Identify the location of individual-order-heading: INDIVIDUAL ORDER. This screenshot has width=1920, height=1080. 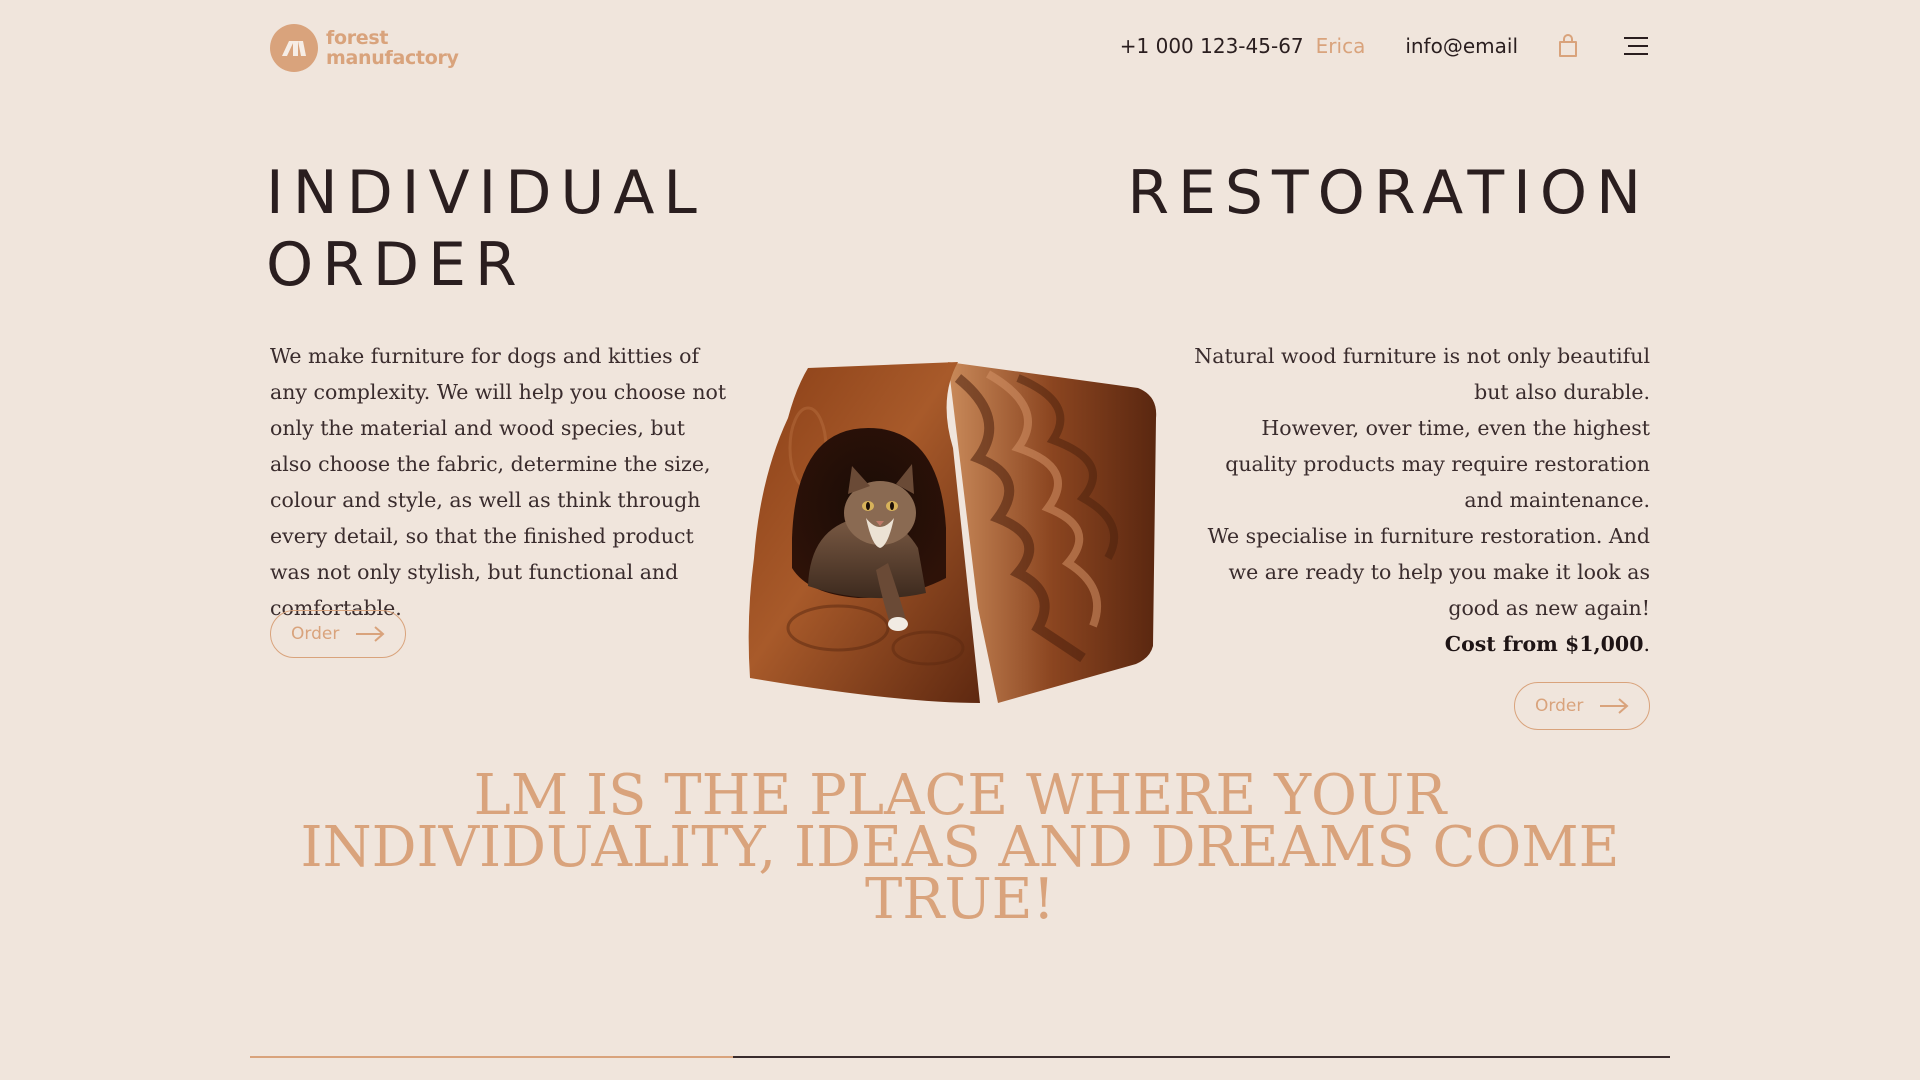
(486, 229).